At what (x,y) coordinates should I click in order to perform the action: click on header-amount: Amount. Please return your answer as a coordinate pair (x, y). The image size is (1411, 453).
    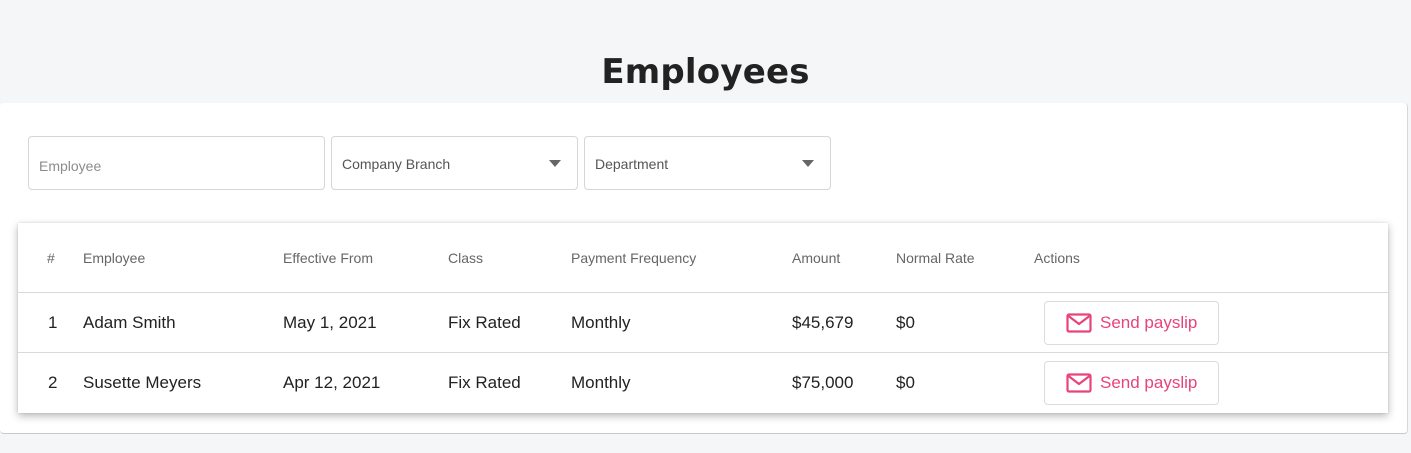
    Looking at the image, I should click on (816, 258).